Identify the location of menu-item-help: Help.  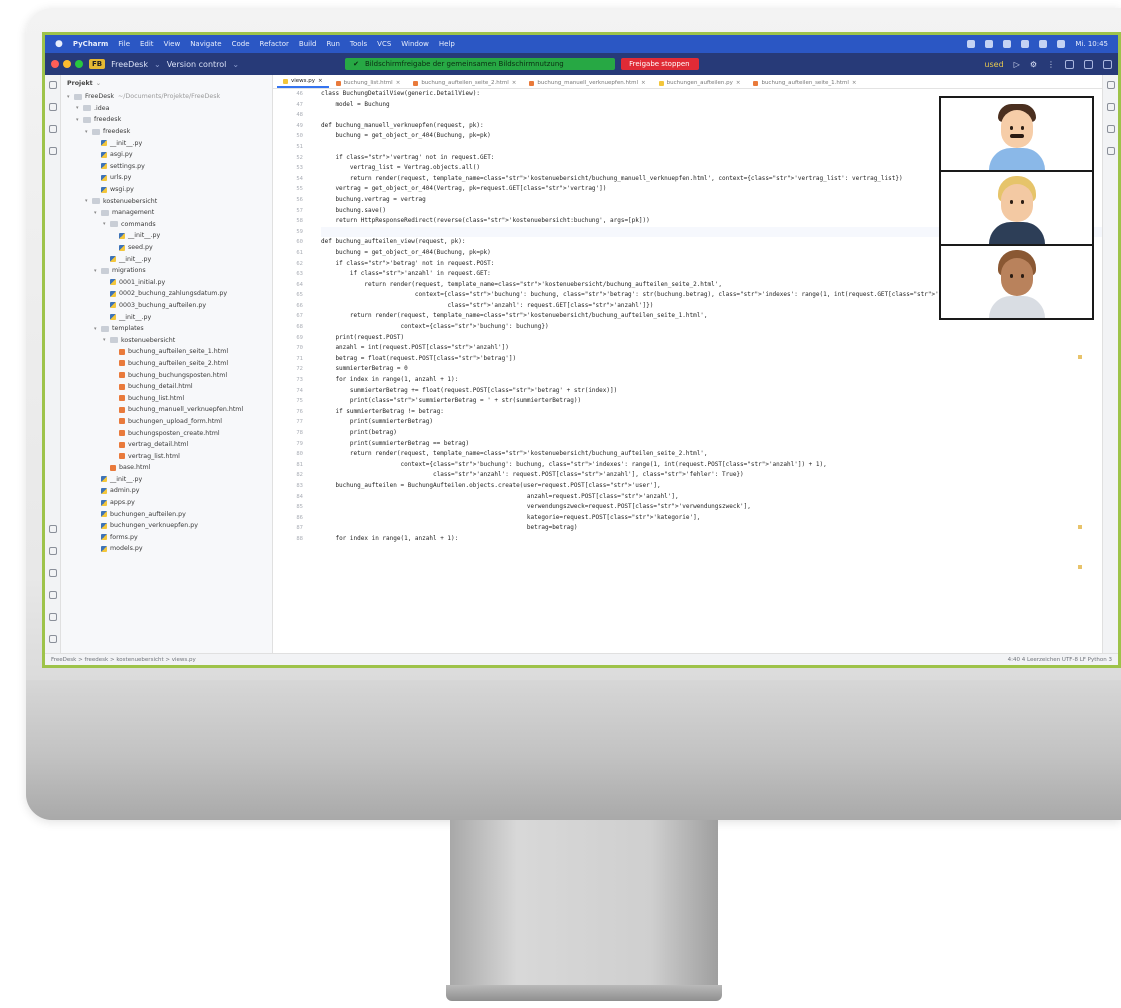
(447, 44).